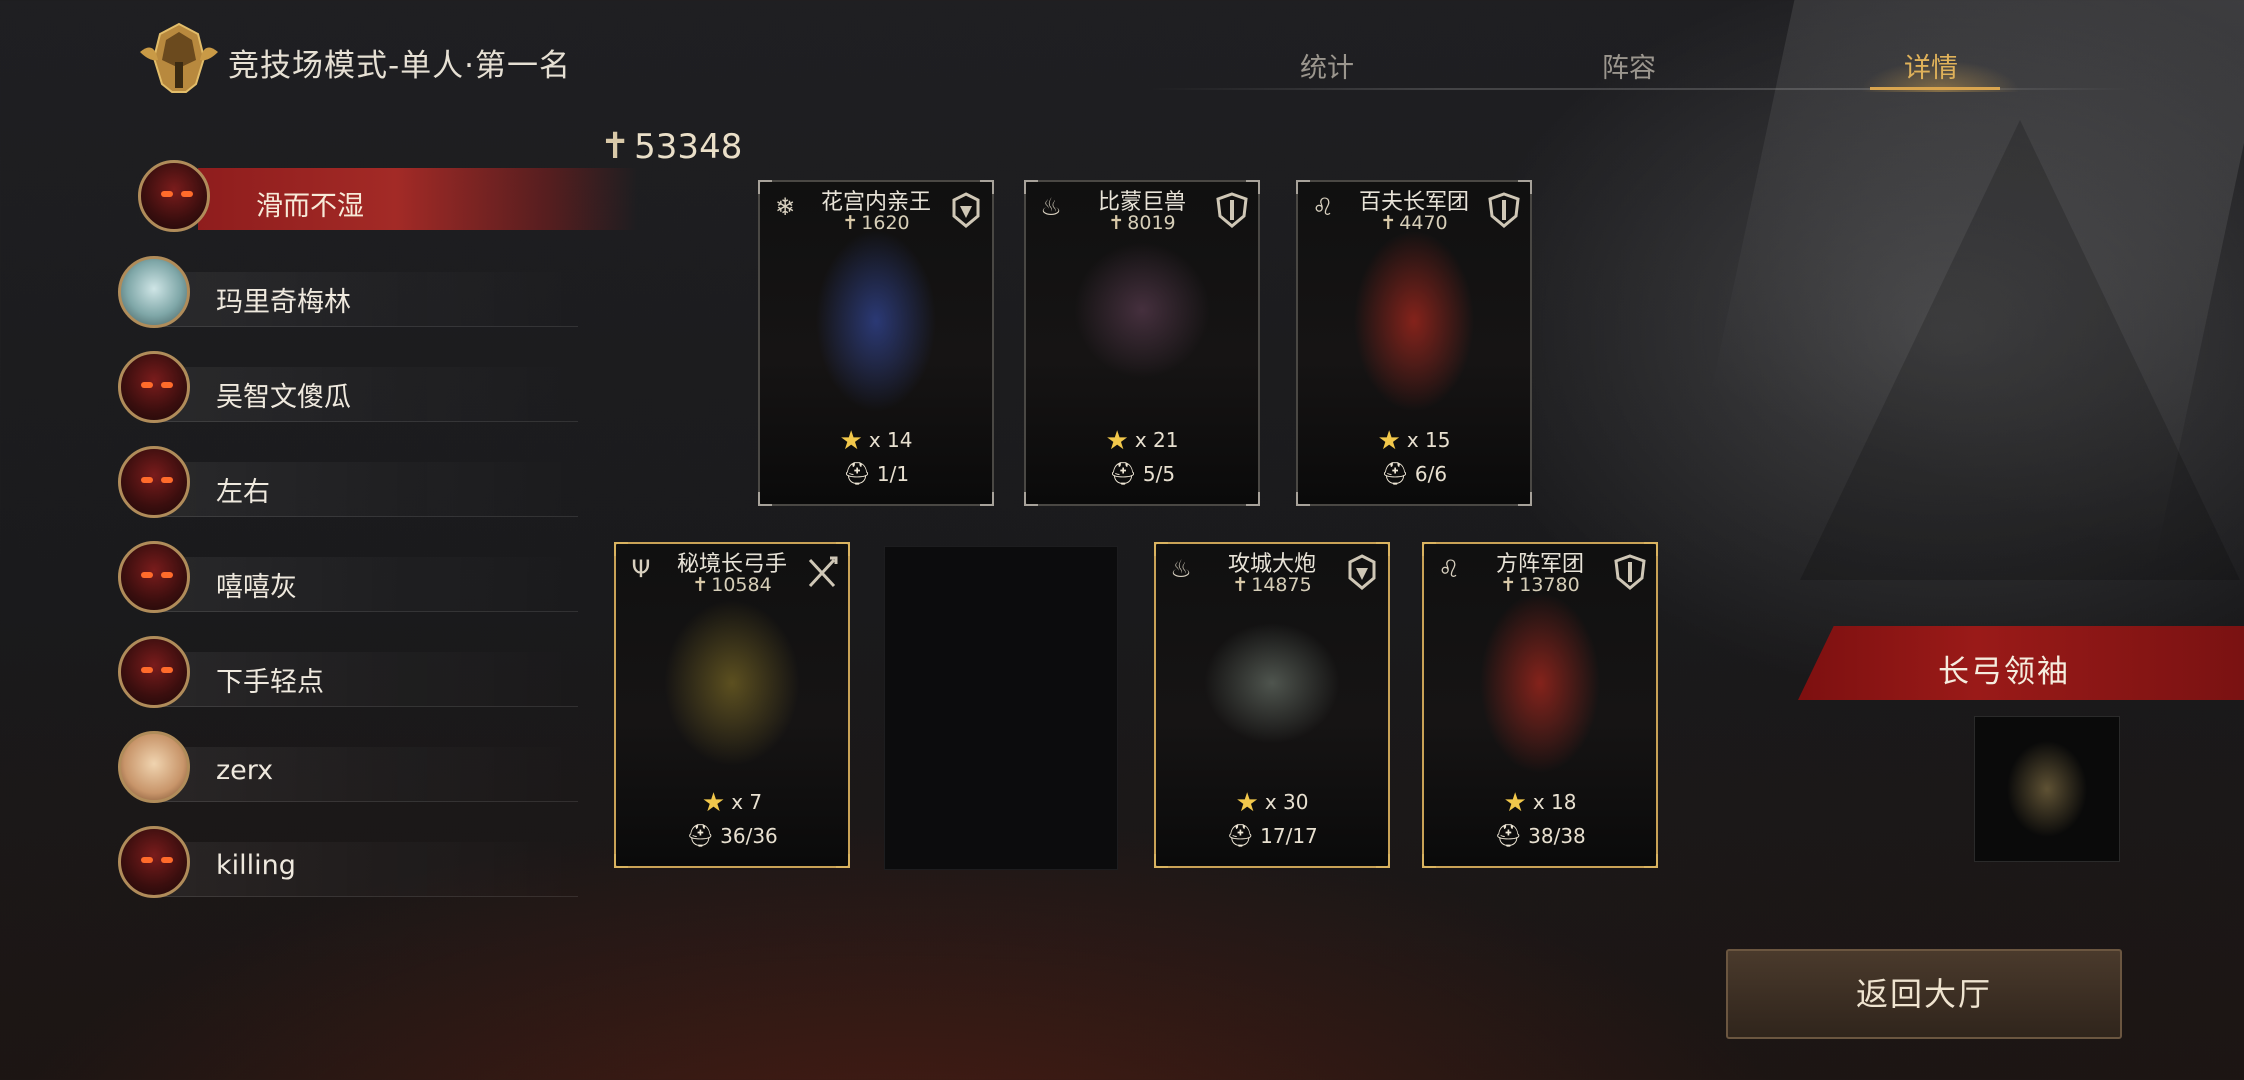  Describe the element at coordinates (283, 397) in the screenshot. I see `player-name: 吴智文傻瓜` at that location.